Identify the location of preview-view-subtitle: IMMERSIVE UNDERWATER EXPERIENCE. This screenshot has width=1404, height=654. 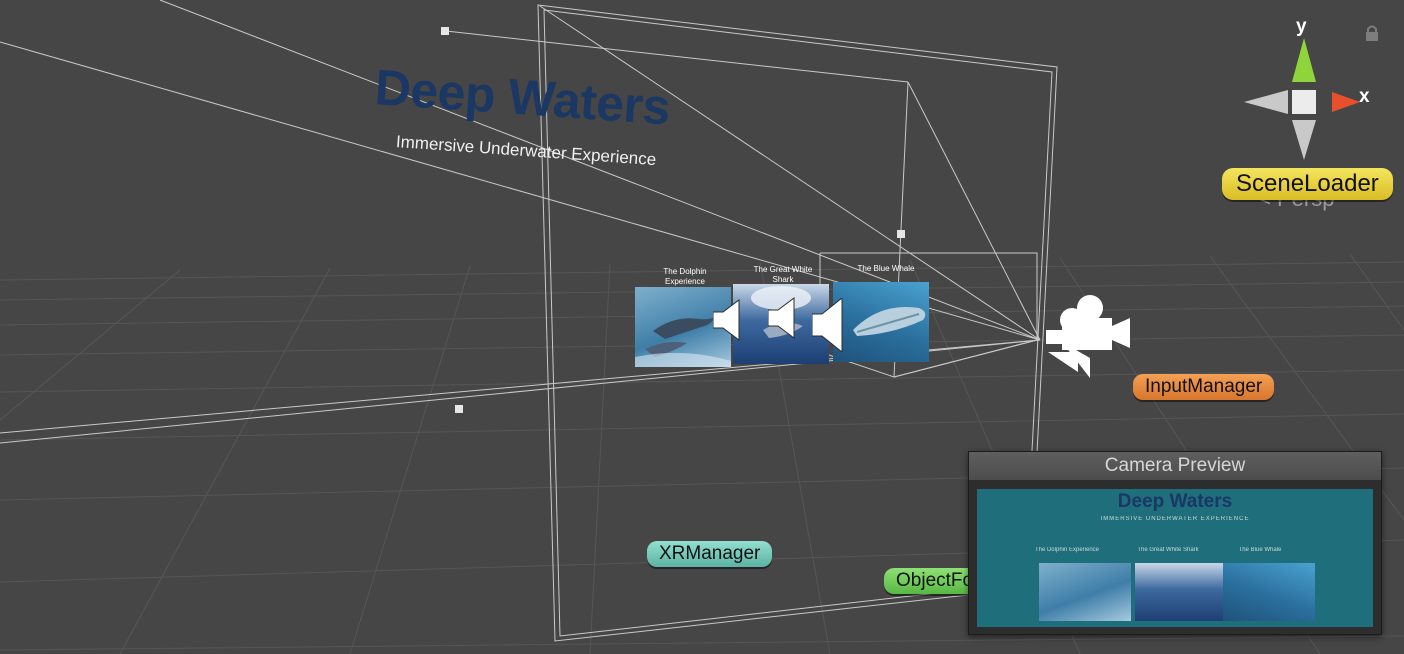
(1175, 519).